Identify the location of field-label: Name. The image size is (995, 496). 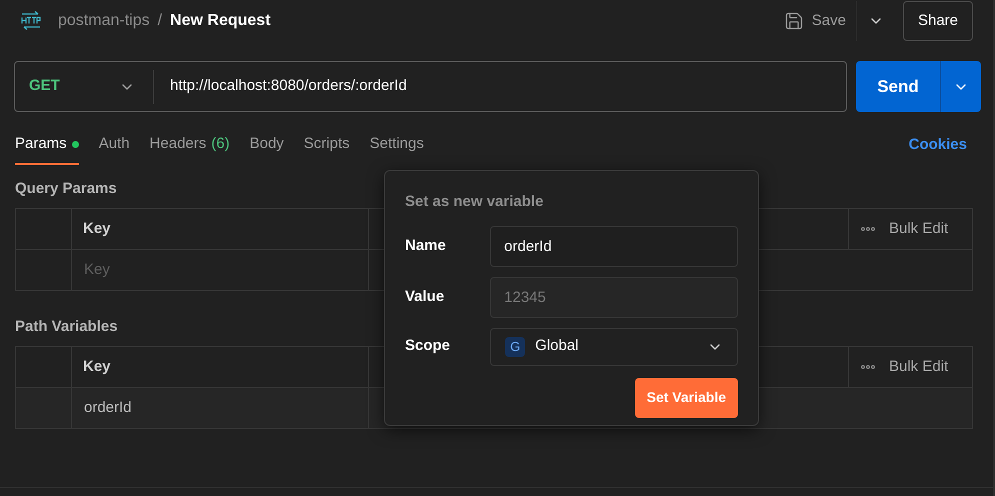
(426, 246).